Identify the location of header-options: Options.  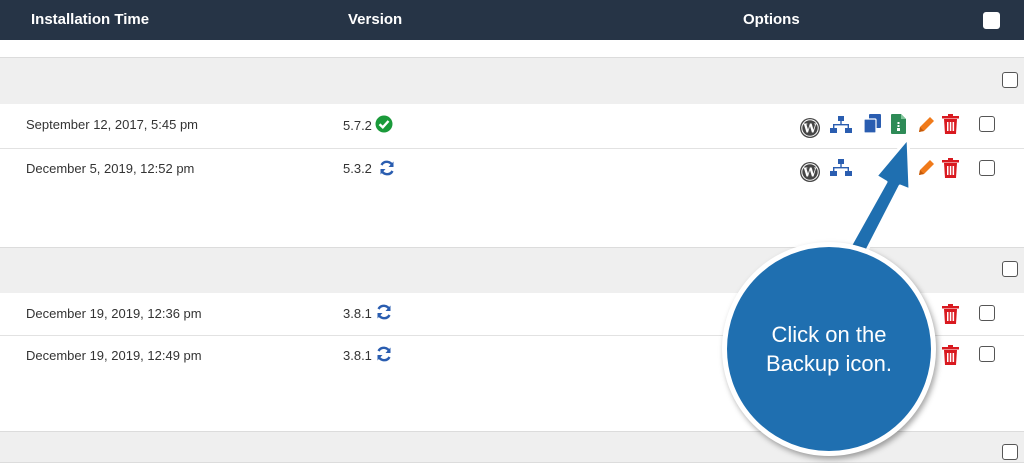
(771, 19).